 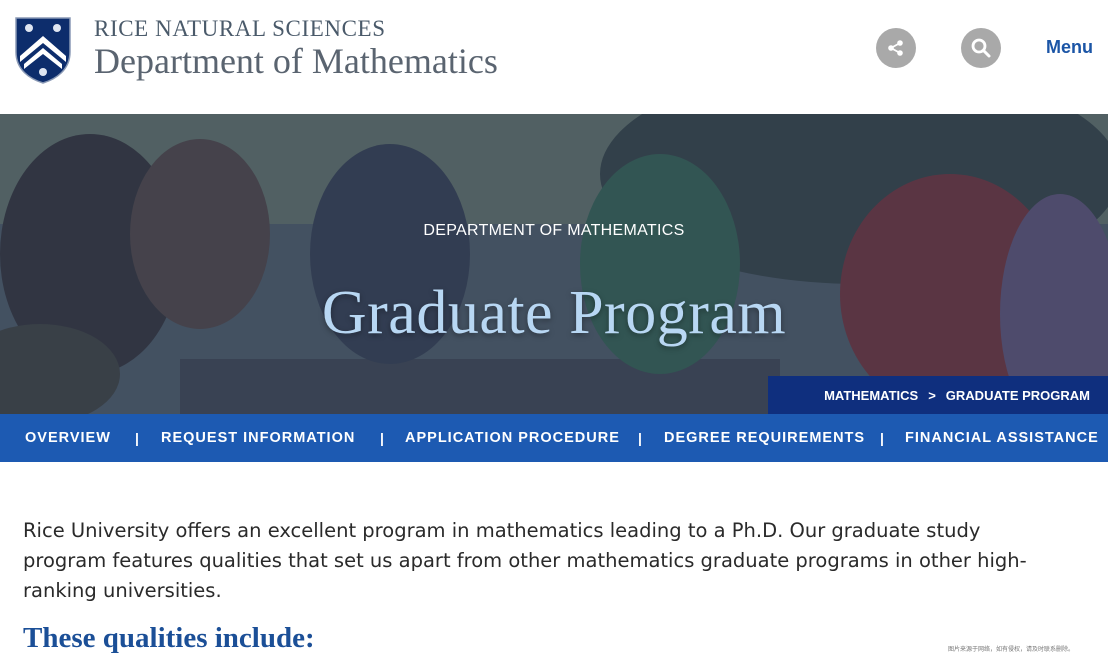 I want to click on breadcrumb-mathematics: MATHEMATICS, so click(x=871, y=395).